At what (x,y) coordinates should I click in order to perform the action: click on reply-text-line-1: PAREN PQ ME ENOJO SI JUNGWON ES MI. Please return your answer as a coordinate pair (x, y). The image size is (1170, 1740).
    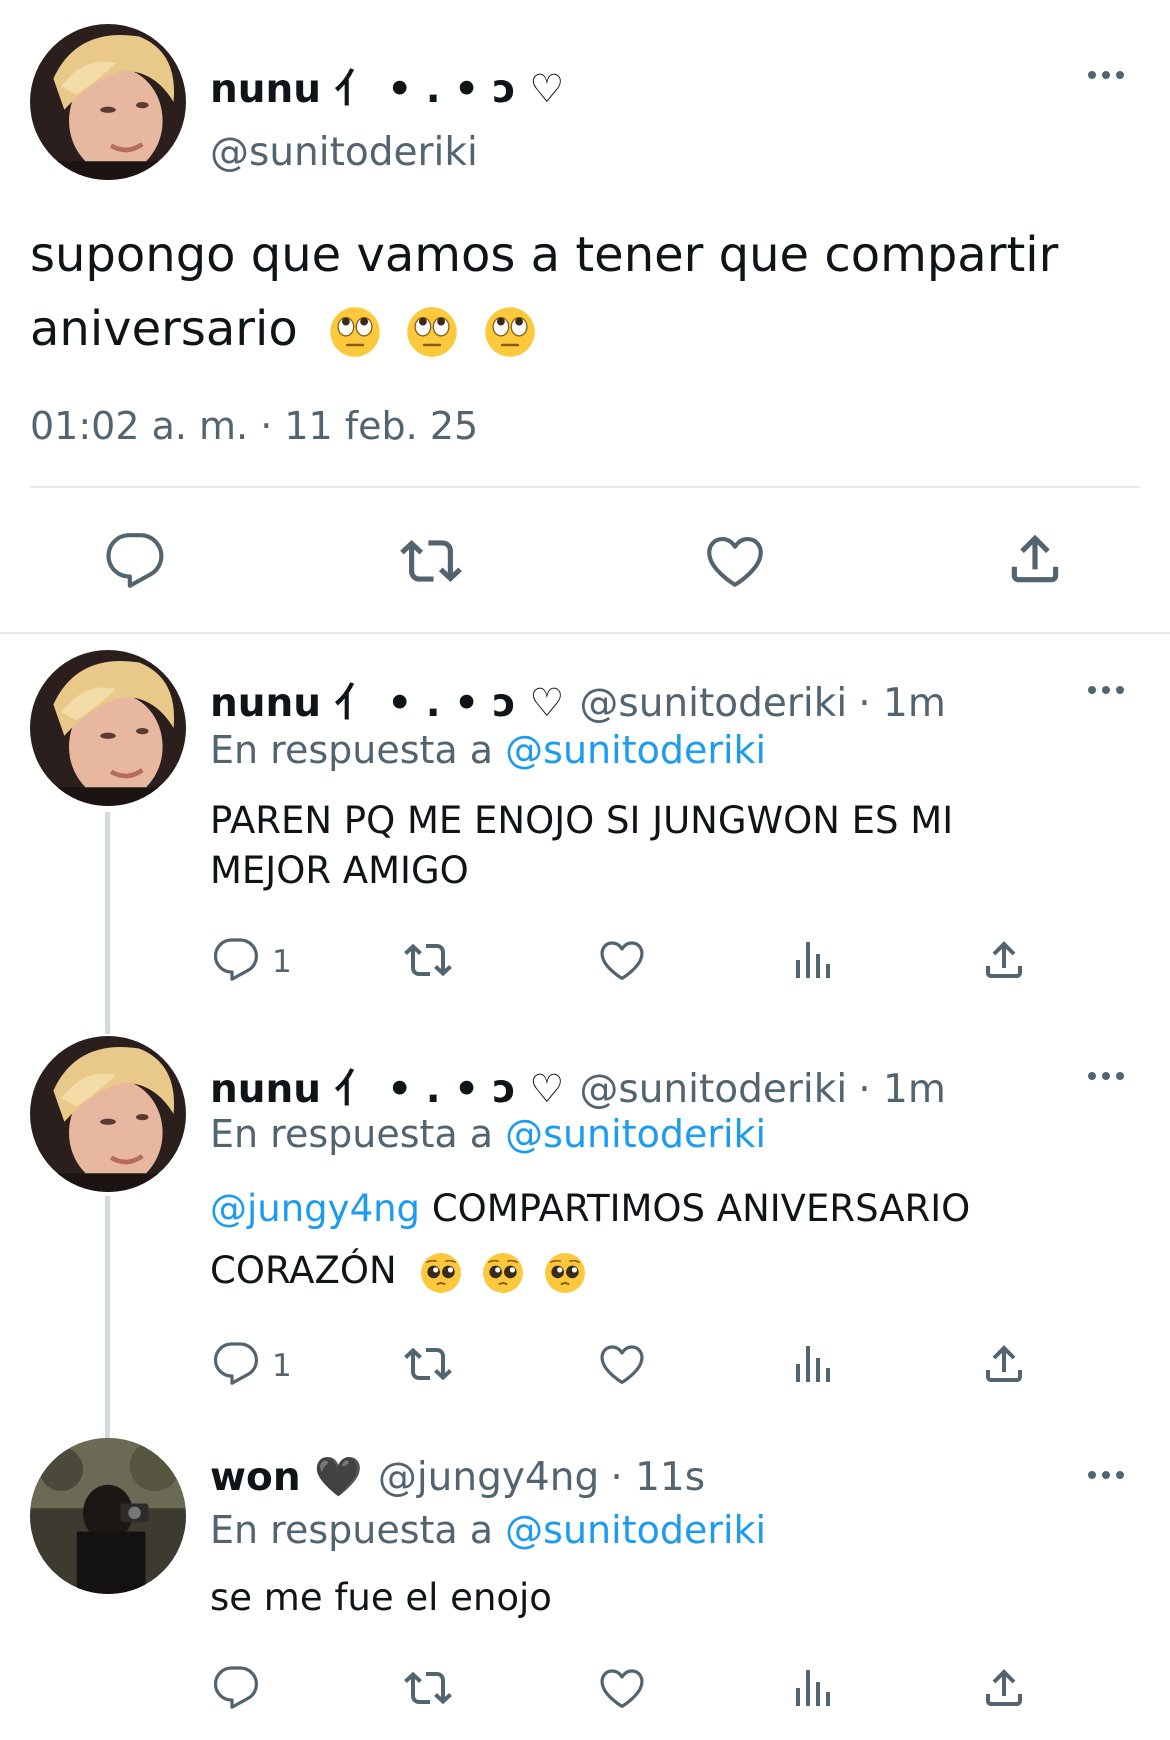
    Looking at the image, I should click on (582, 820).